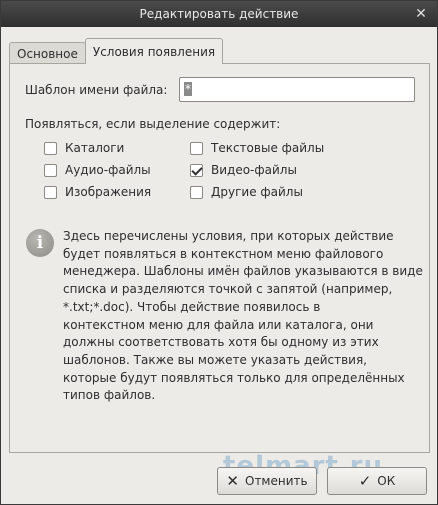 The image size is (438, 505). I want to click on checkbox-label: Изображения, so click(108, 192).